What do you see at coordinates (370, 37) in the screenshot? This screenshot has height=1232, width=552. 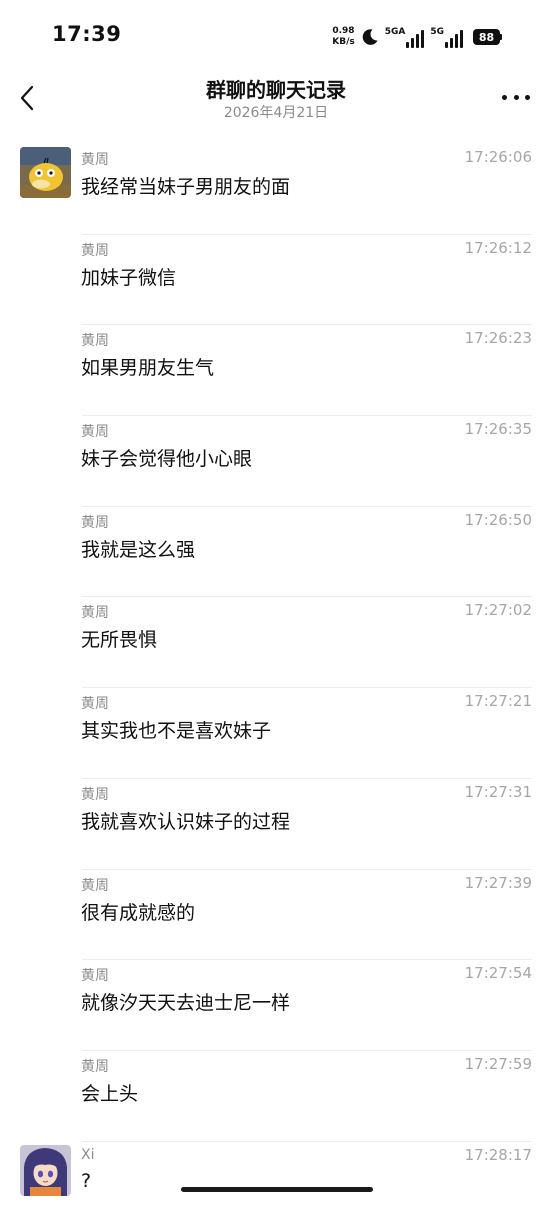 I see `moon-icon` at bounding box center [370, 37].